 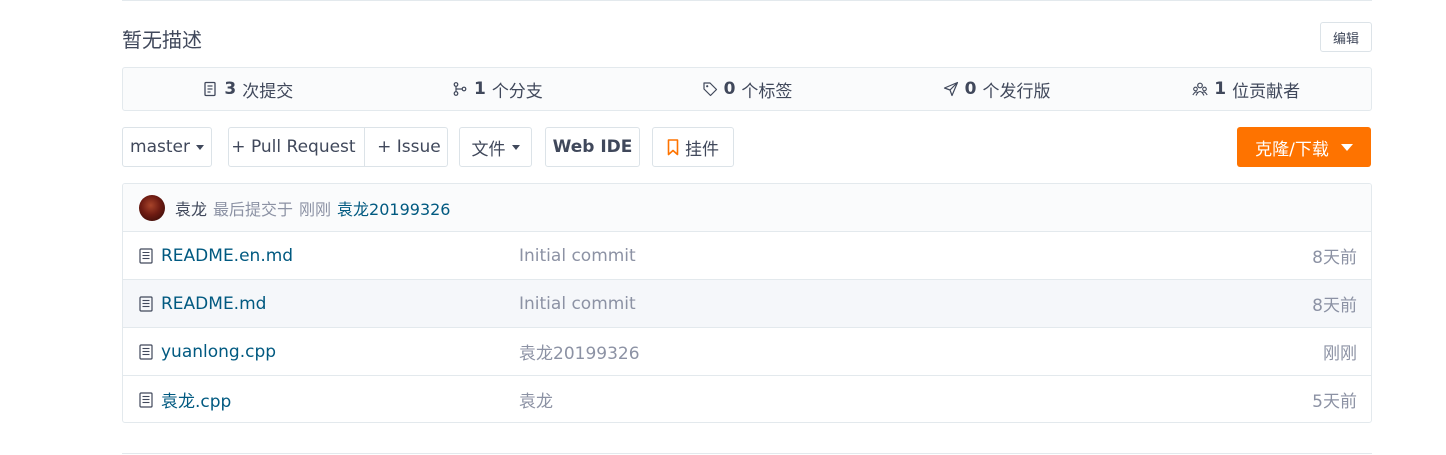 I want to click on stat-commits: 3 次提交, so click(x=248, y=89).